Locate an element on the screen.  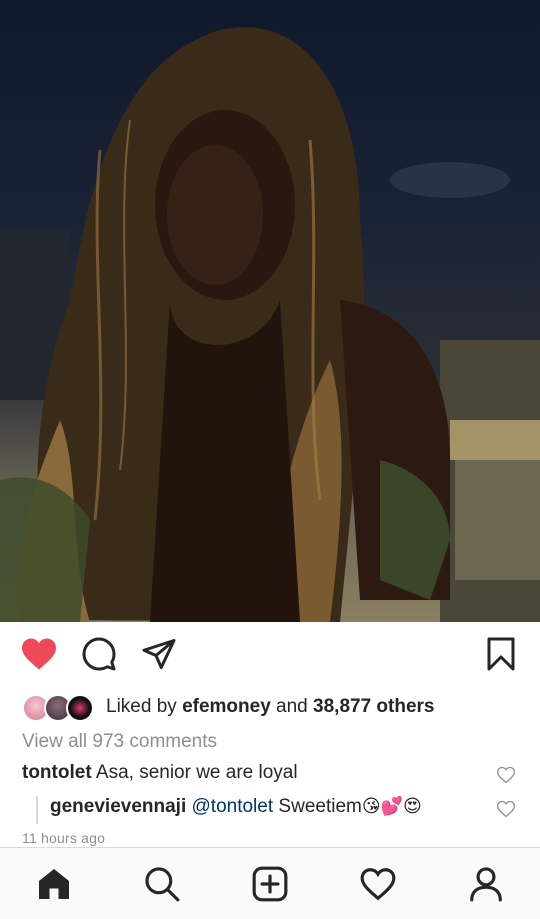
bookmark-icon is located at coordinates (501, 654).